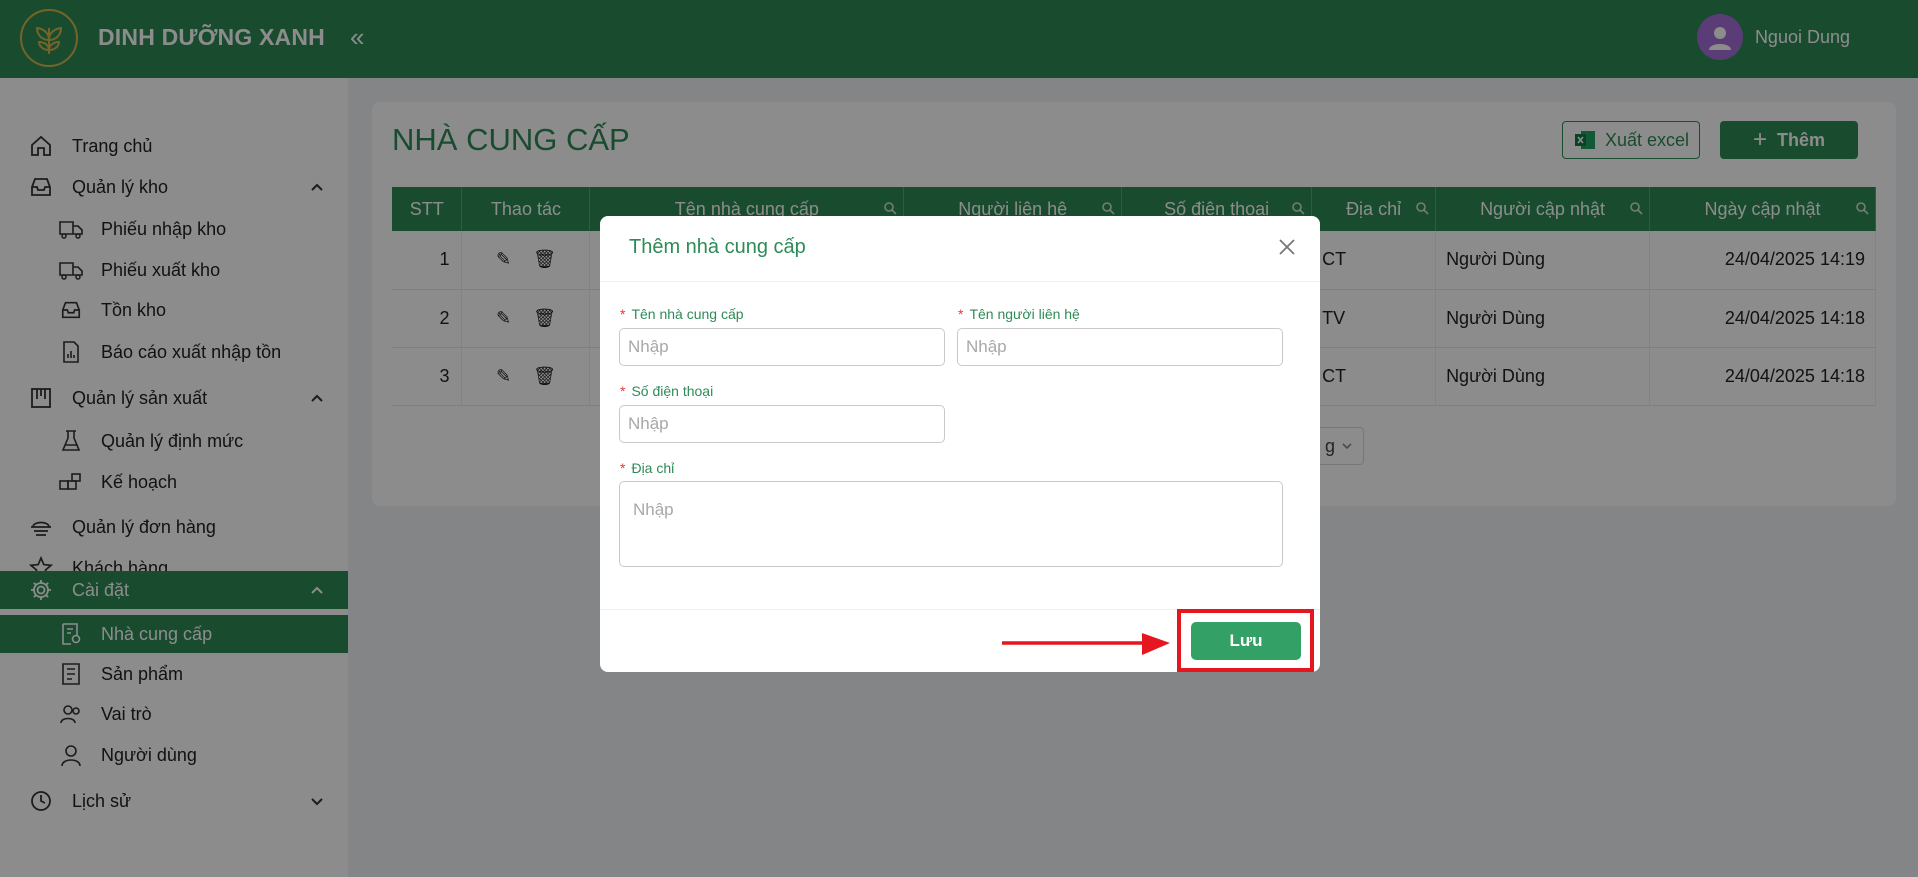  What do you see at coordinates (1019, 314) in the screenshot?
I see `contact-name-label: * Tên người liên hệ` at bounding box center [1019, 314].